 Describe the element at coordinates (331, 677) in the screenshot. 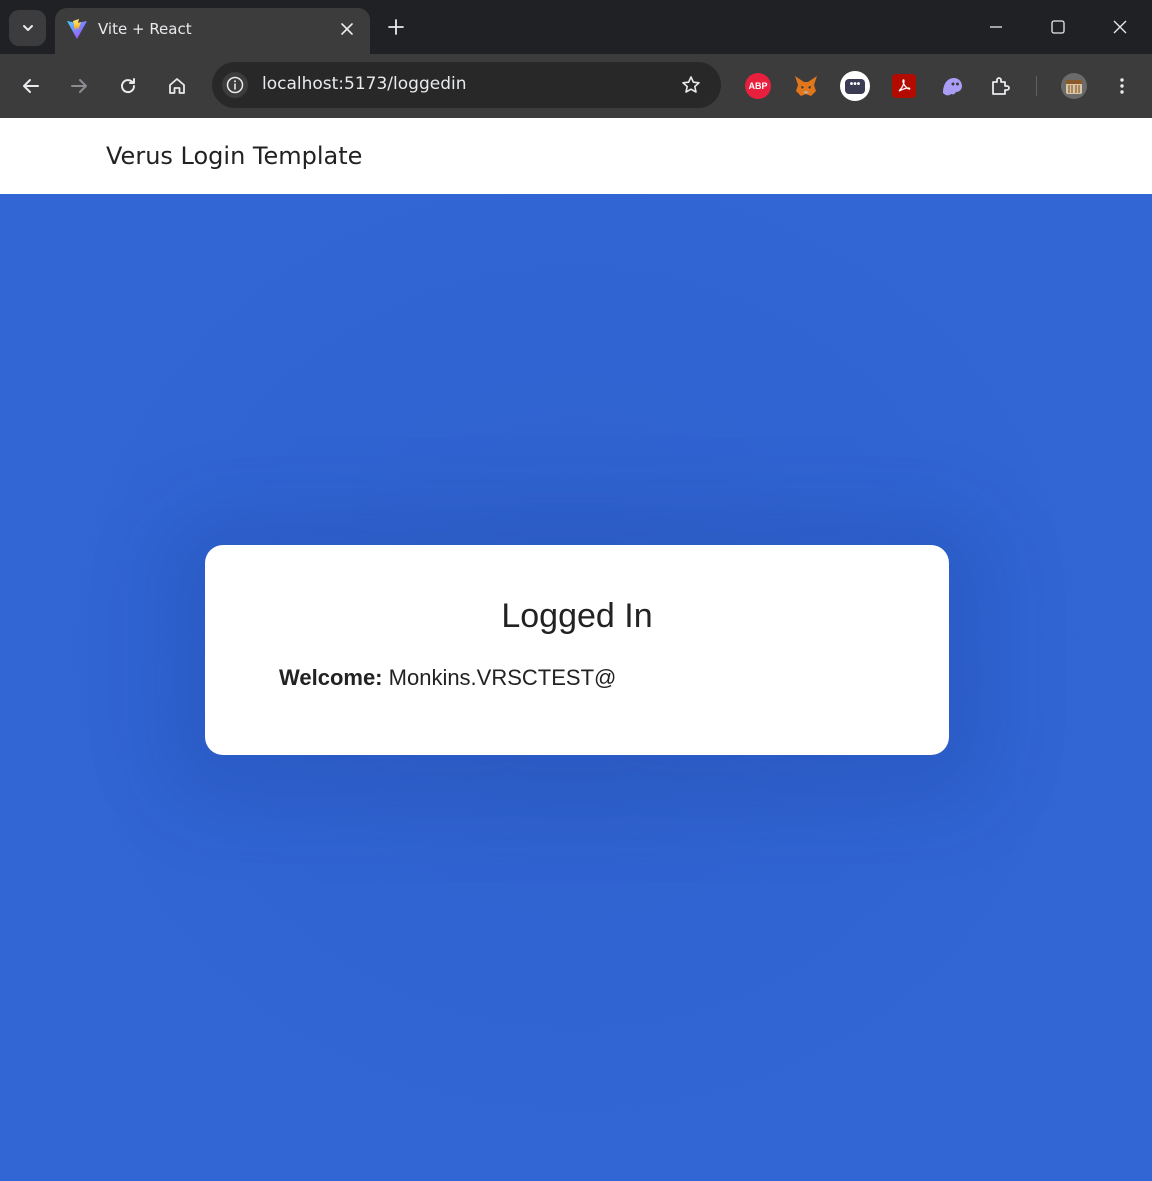

I see `welcome-label: Welcome:` at that location.